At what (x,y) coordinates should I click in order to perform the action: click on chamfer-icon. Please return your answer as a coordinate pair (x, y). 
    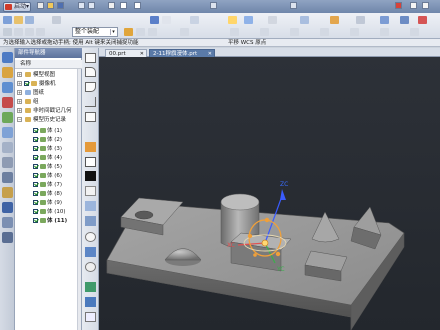
    Looking at the image, I should click on (90, 221).